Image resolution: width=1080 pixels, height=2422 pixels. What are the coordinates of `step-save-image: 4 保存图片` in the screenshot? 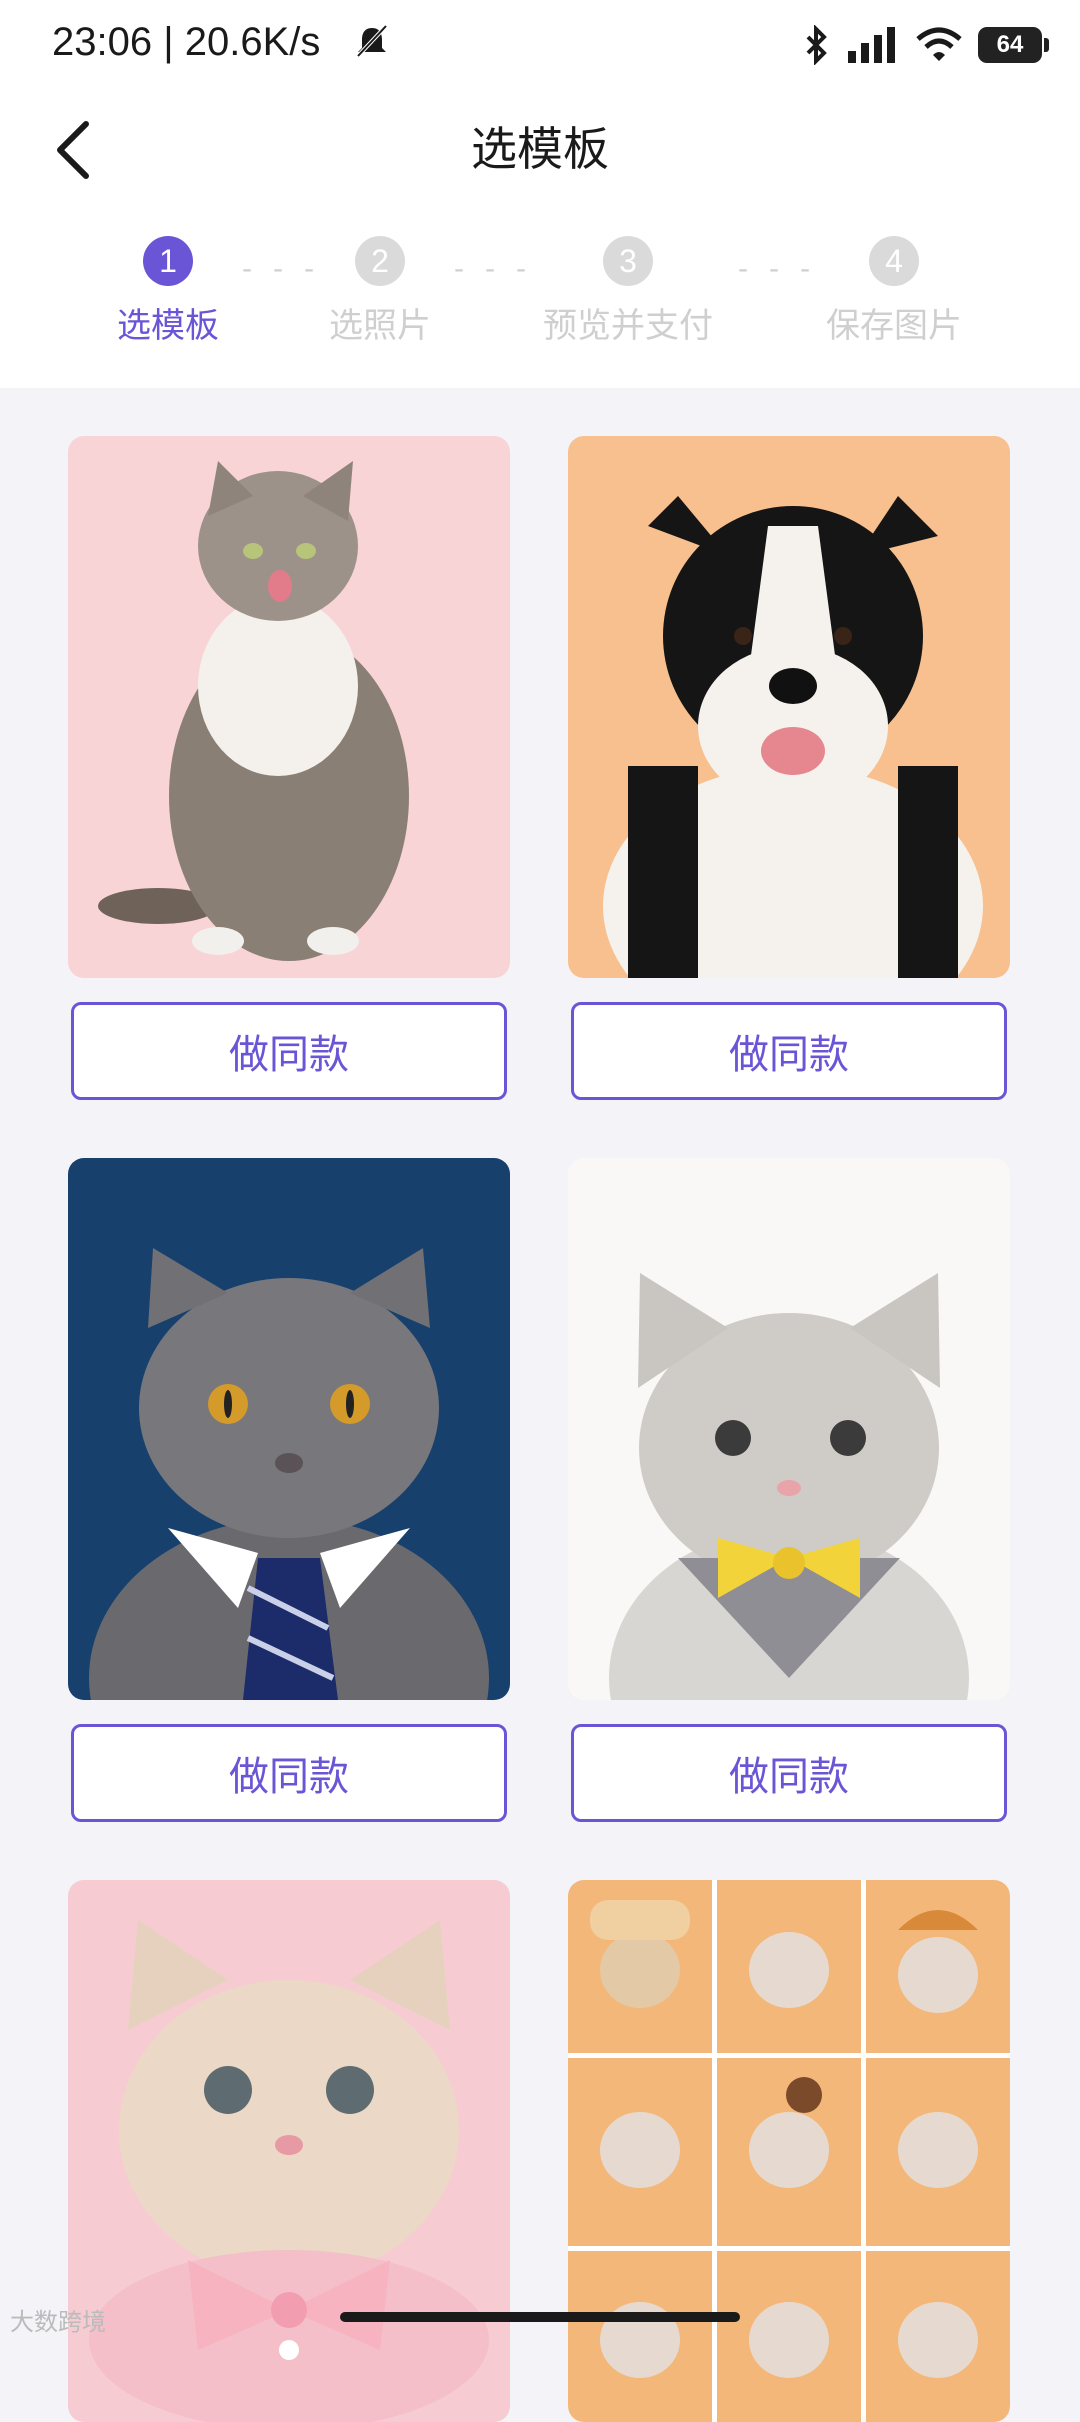 It's located at (894, 291).